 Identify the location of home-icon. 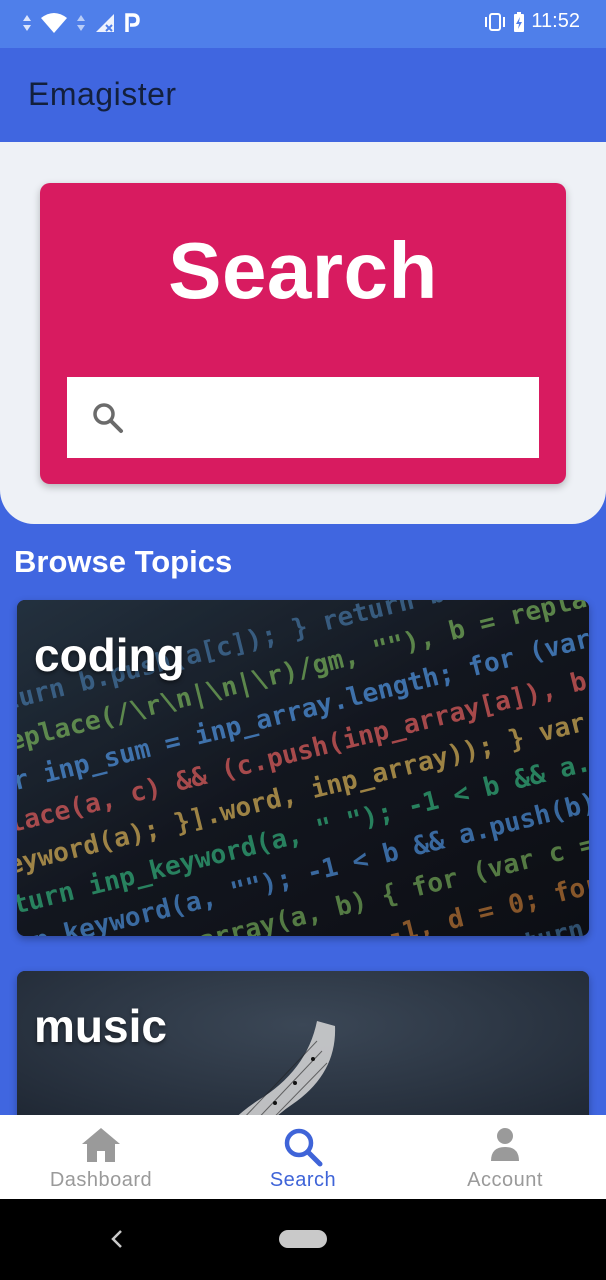
(101, 1145).